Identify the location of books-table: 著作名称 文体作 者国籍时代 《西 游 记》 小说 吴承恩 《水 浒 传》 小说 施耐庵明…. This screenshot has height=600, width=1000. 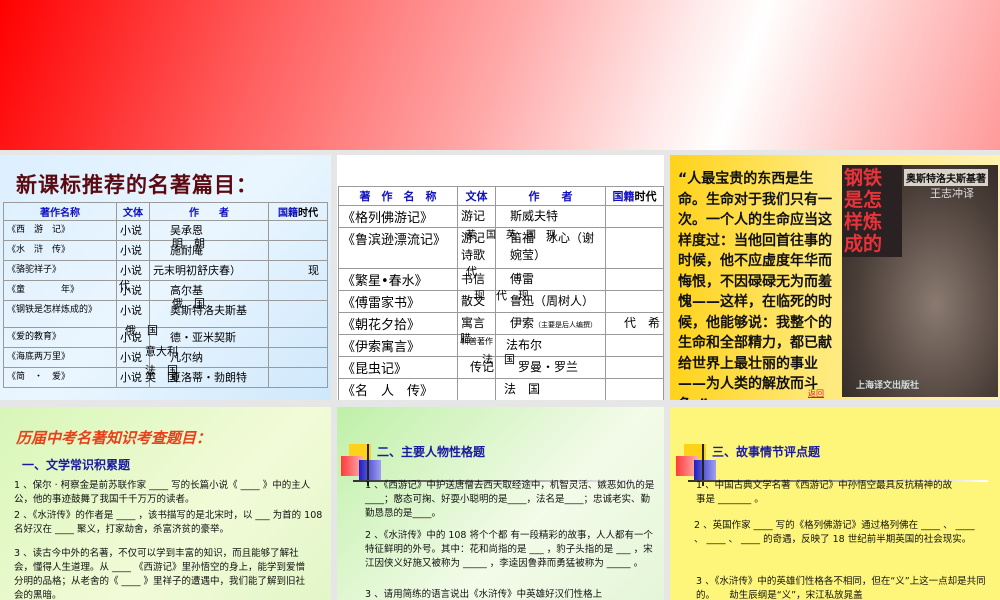
(165, 295).